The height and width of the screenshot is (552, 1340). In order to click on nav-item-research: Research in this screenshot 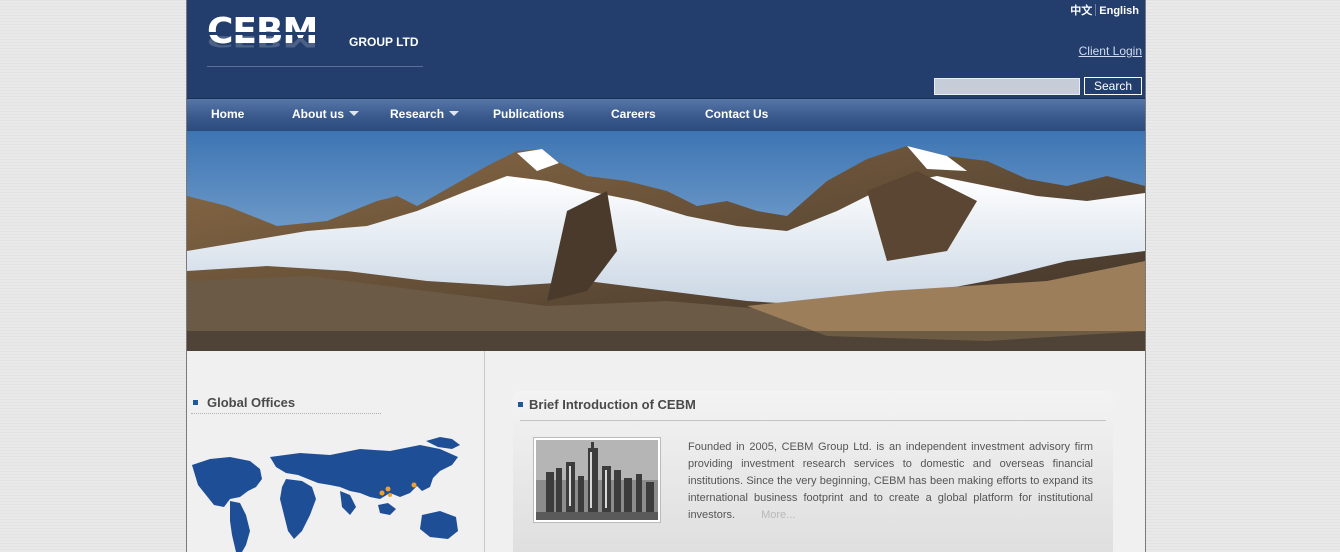, I will do `click(425, 115)`.